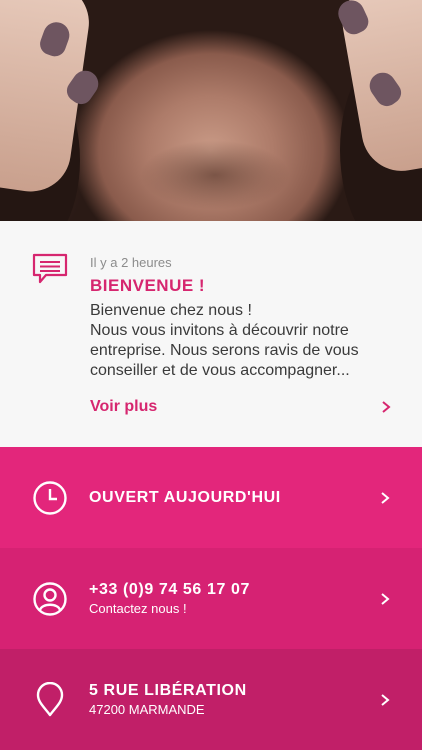 The image size is (422, 750). Describe the element at coordinates (50, 268) in the screenshot. I see `message-icon` at that location.